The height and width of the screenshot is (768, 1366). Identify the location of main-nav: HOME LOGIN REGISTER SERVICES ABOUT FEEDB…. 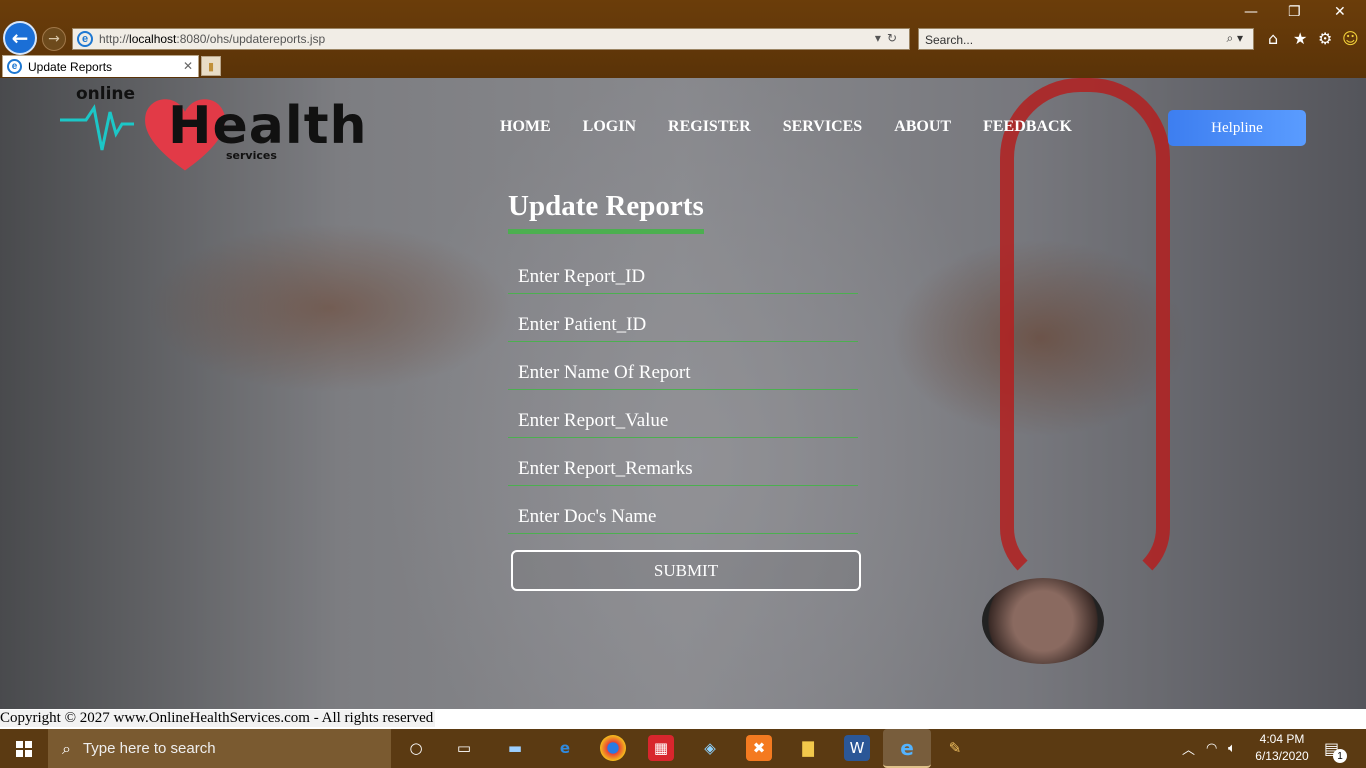
(802, 128).